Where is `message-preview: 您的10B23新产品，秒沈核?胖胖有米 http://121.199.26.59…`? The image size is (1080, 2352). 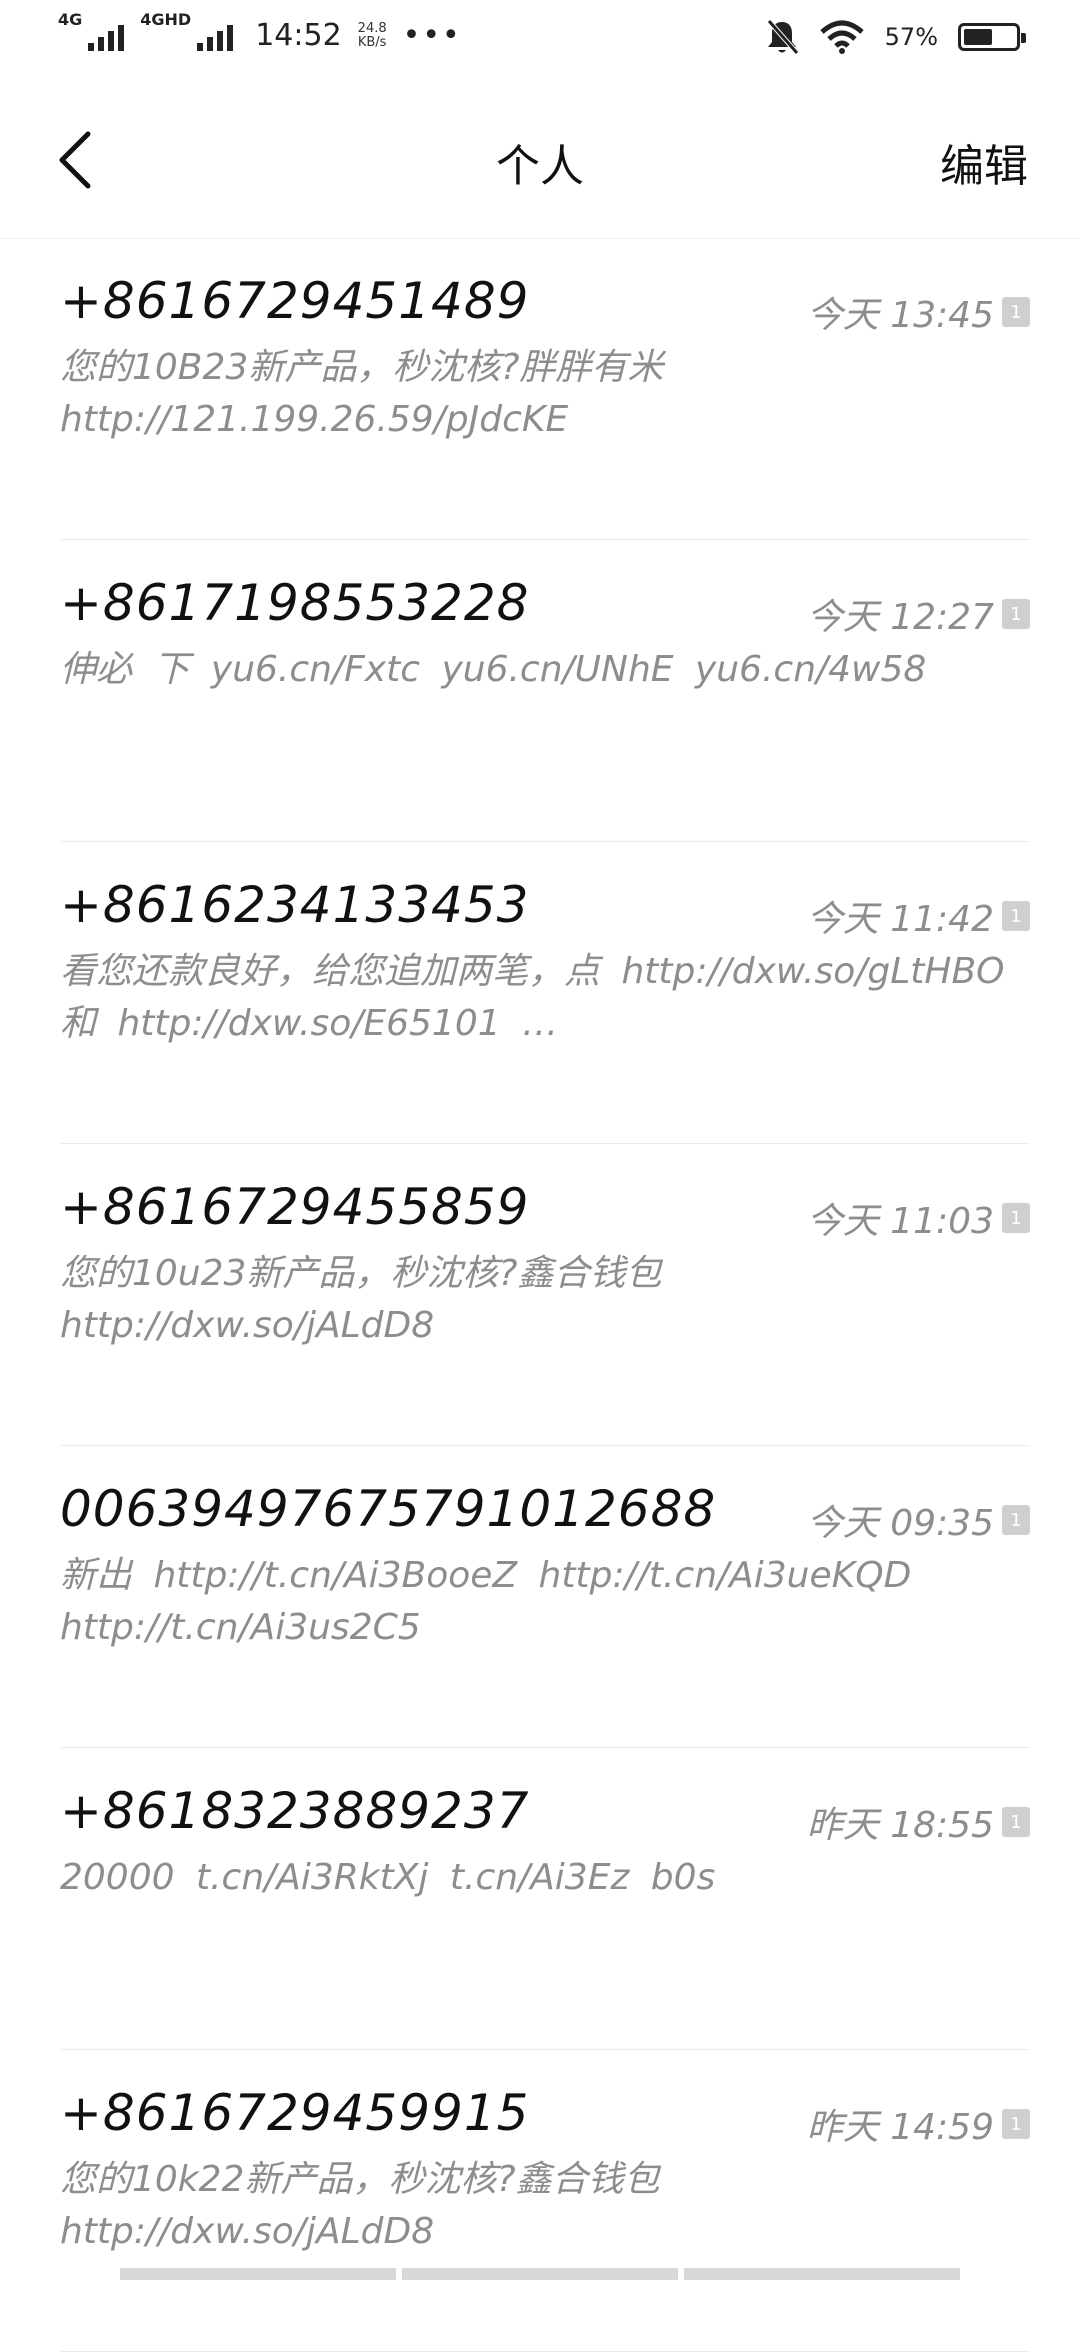 message-preview: 您的10B23新产品，秒沈核?胖胖有米 http://121.199.26.59… is located at coordinates (362, 393).